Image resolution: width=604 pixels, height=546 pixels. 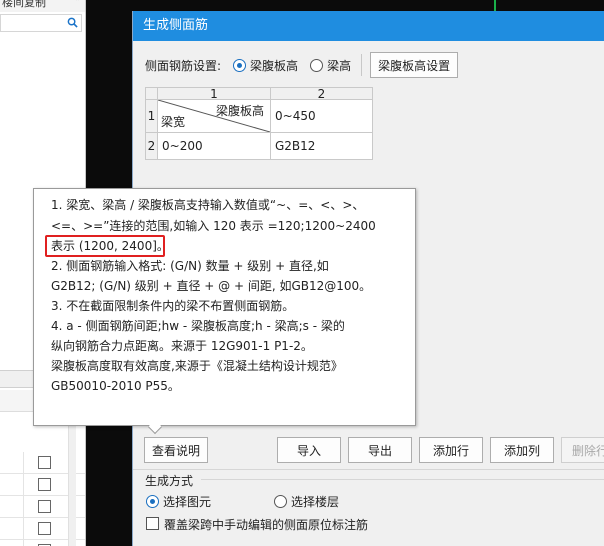 I want to click on tooltip-line: 4. a - 侧面钢筋间距;hw - 梁腹板高度;h - 梁高;s - 梁的, so click(x=198, y=326).